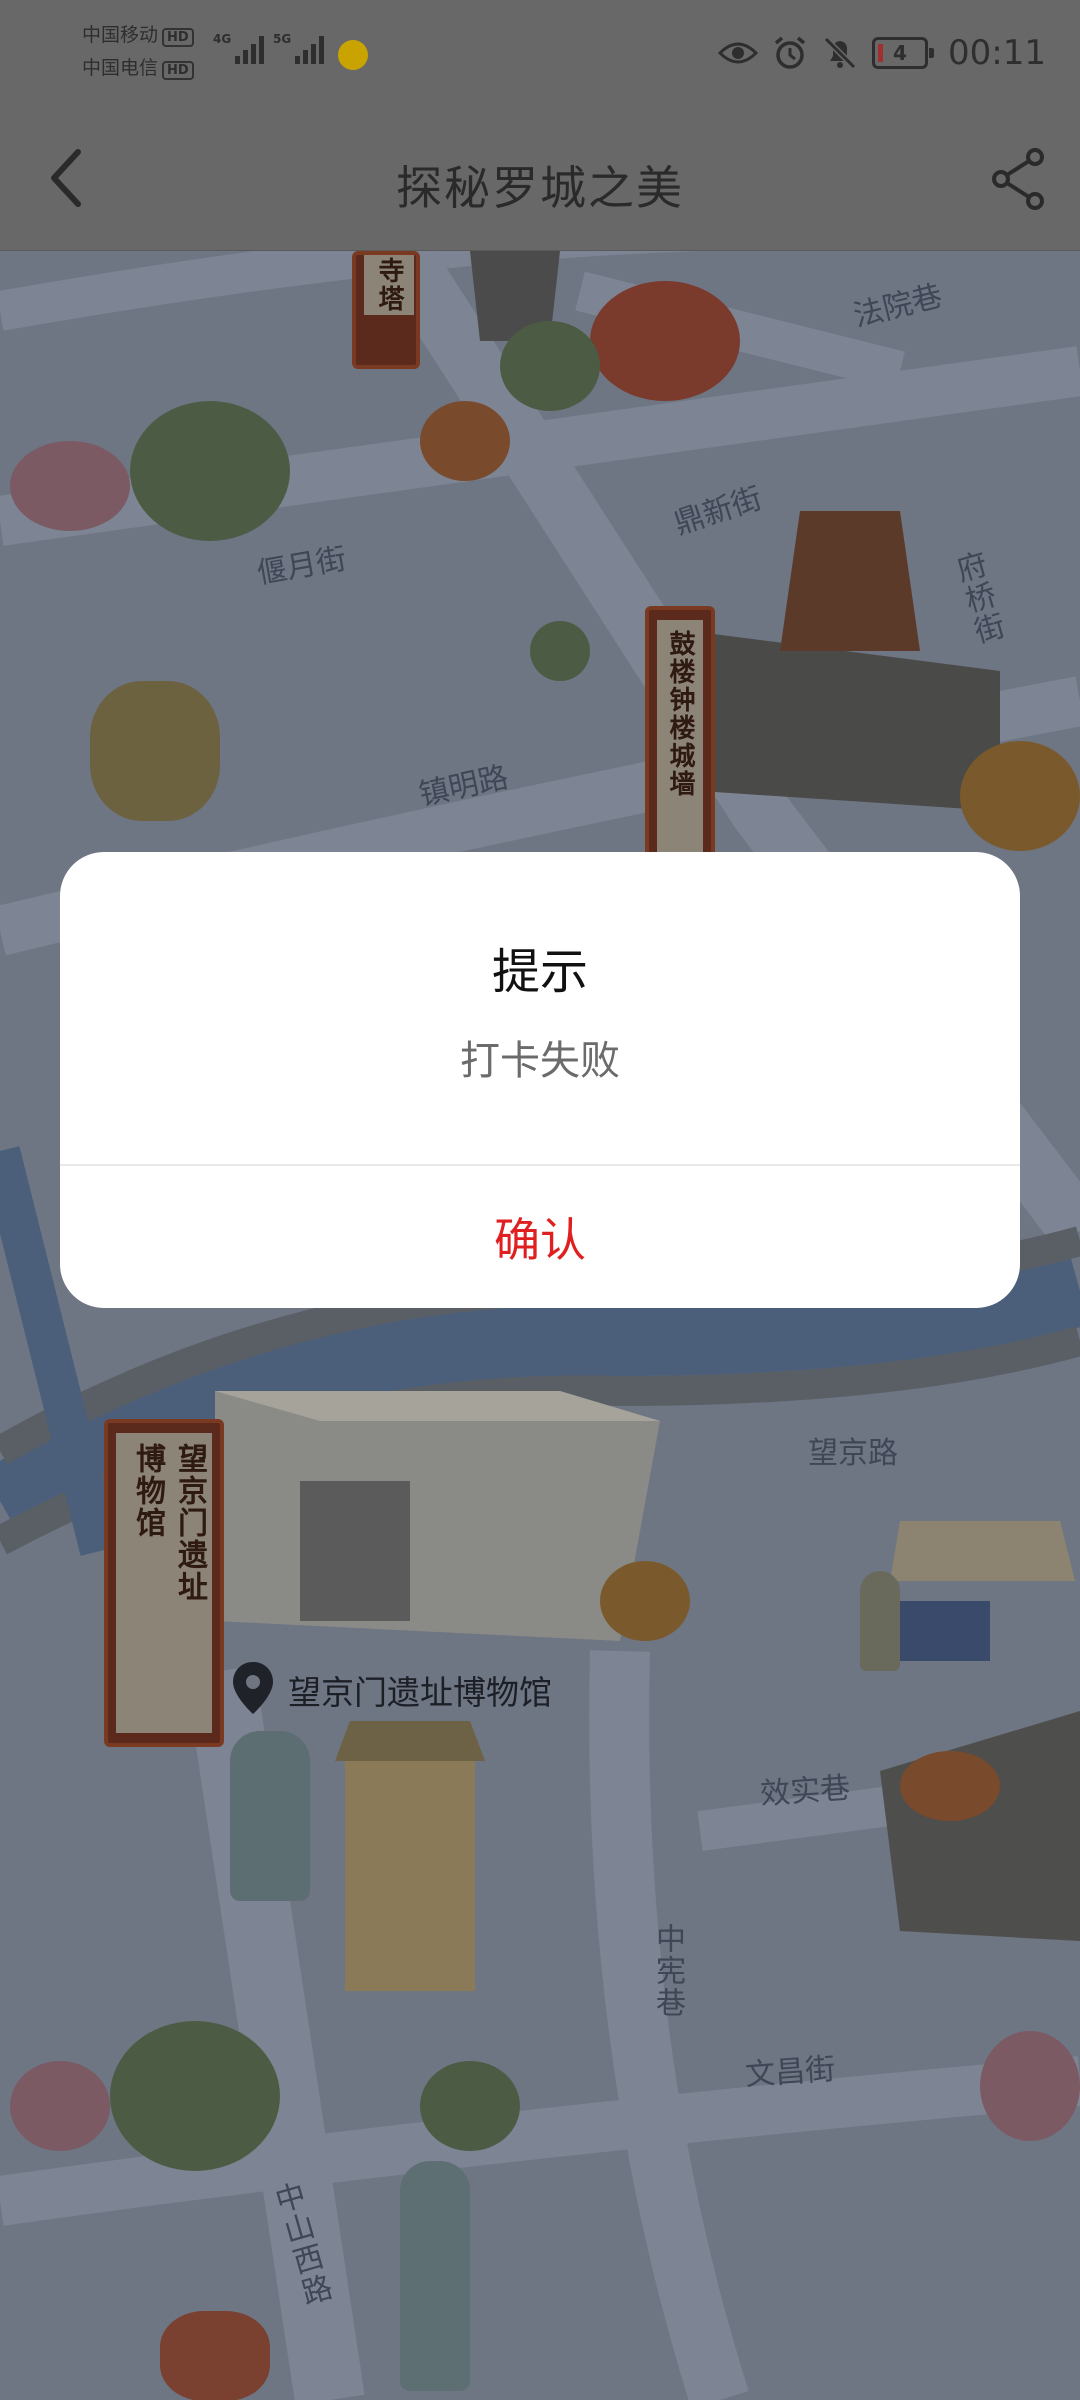 The width and height of the screenshot is (1080, 2400). I want to click on mute-icon, so click(840, 53).